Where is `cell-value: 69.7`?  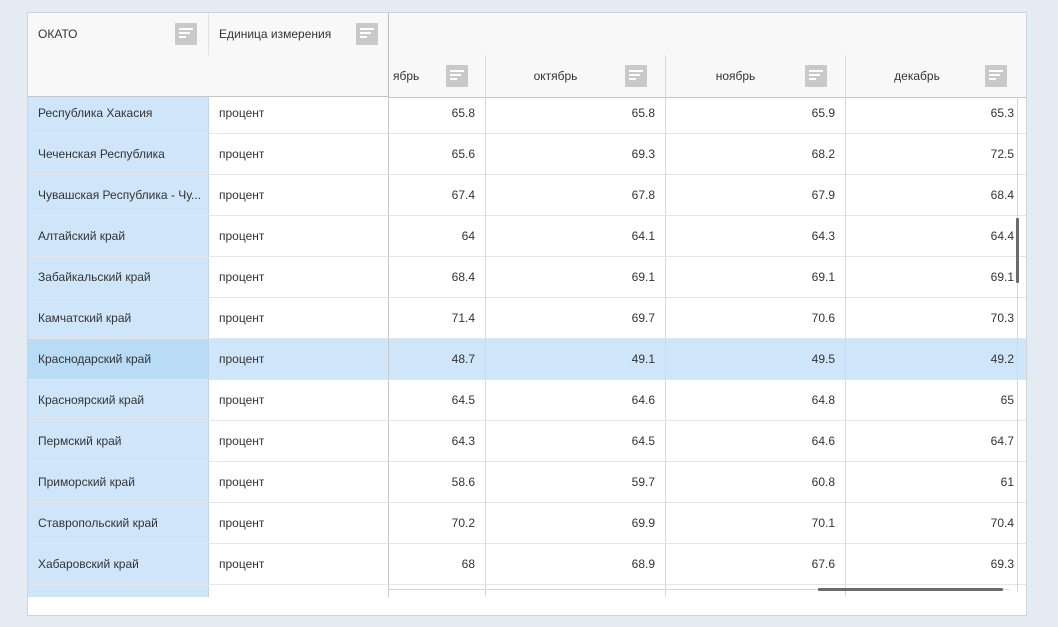 cell-value: 69.7 is located at coordinates (576, 318).